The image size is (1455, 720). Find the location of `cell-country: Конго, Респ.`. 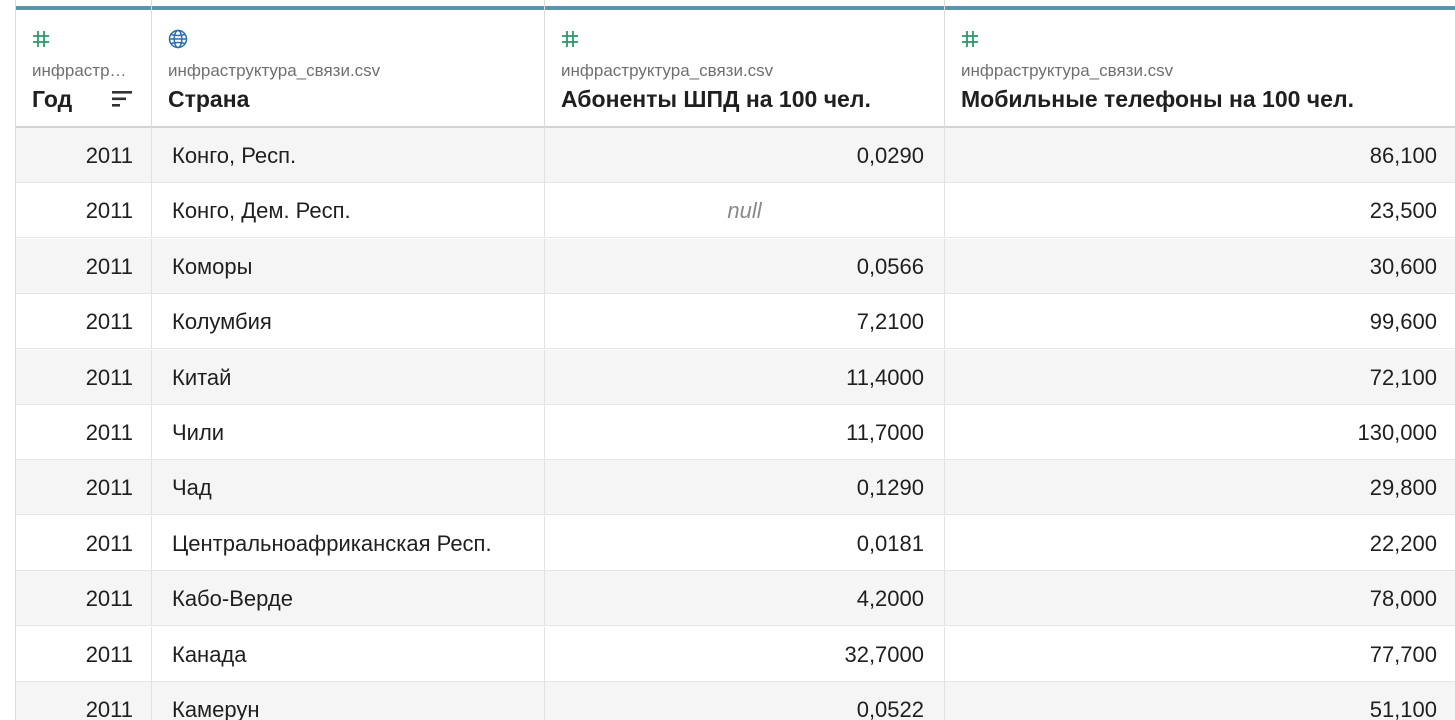

cell-country: Конго, Респ. is located at coordinates (348, 155).